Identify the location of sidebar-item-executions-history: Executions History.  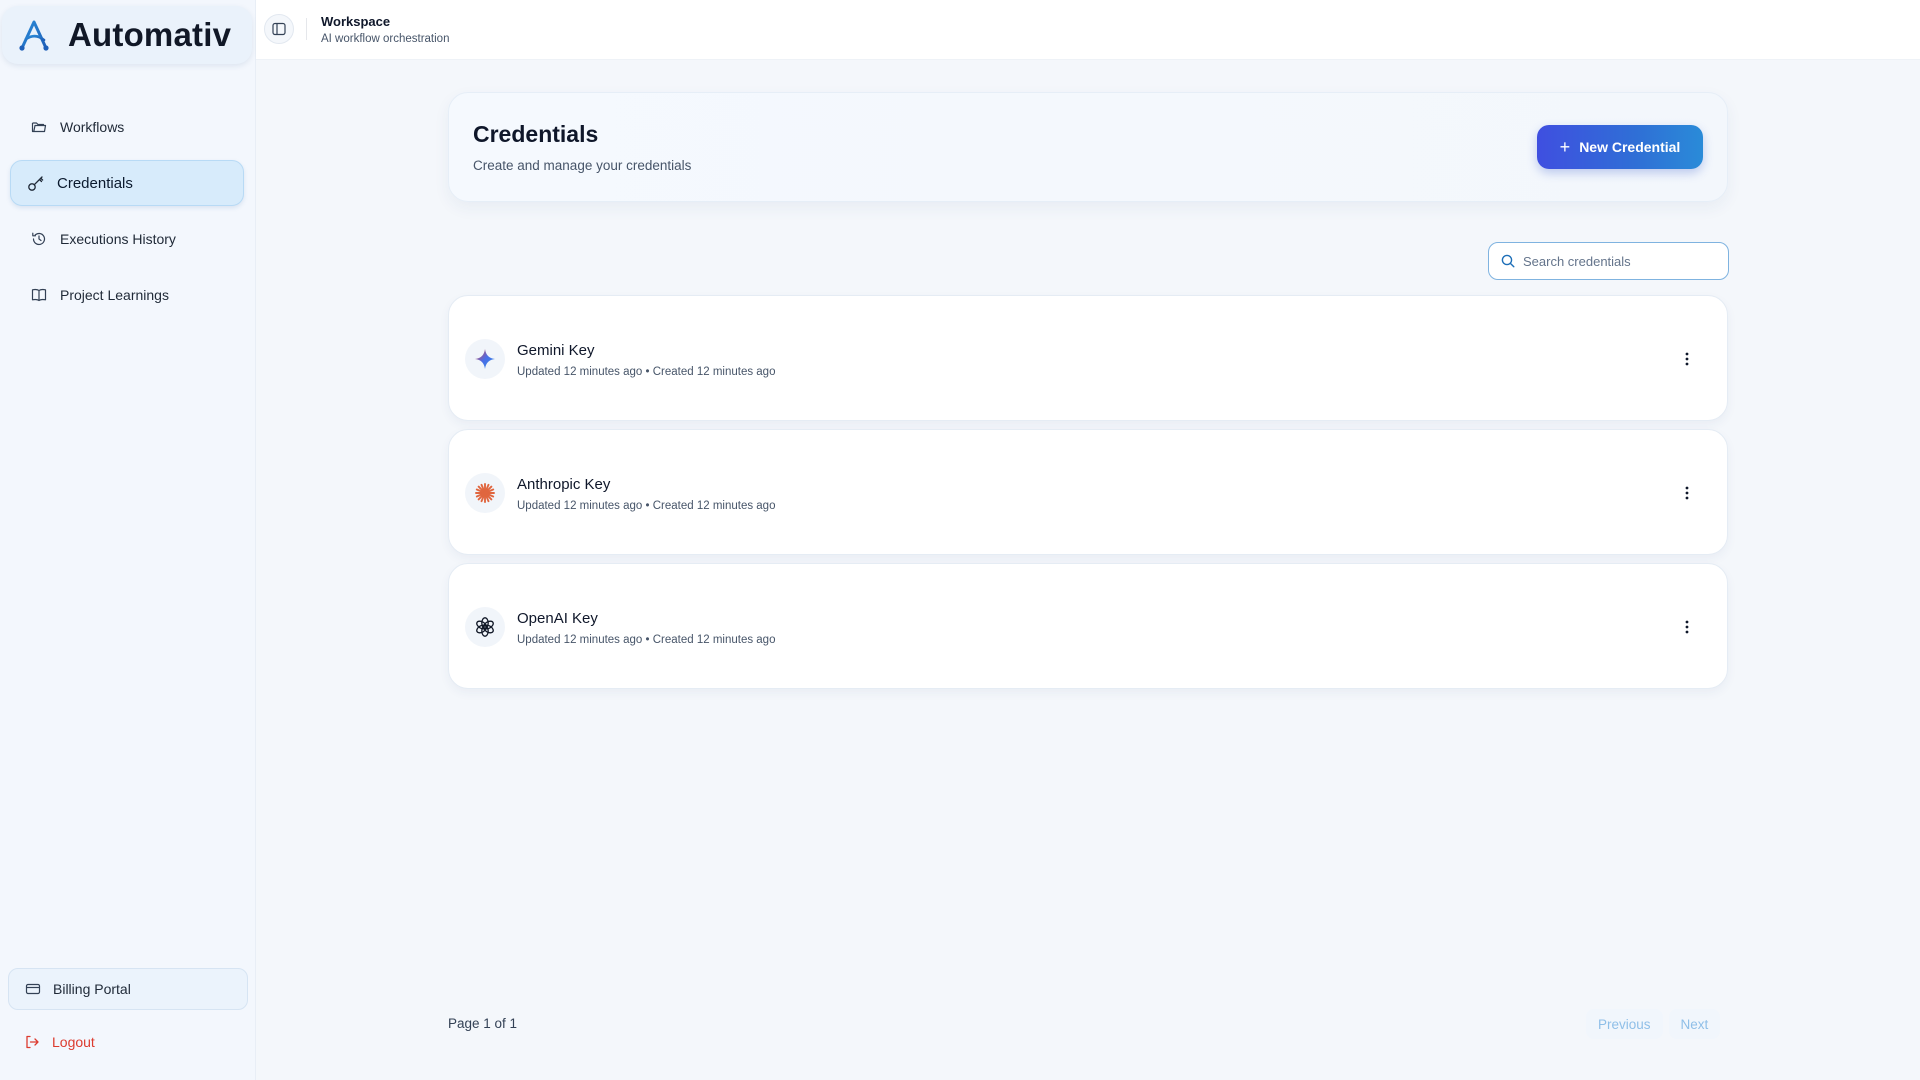
(127, 239).